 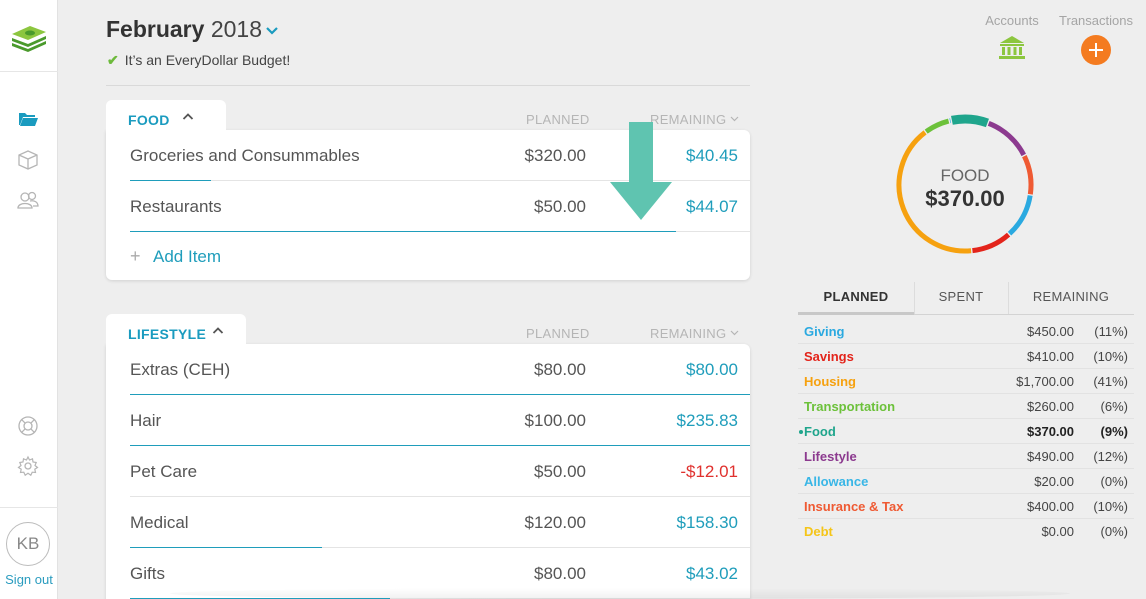 What do you see at coordinates (965, 198) in the screenshot?
I see `donut-category-amount: $370.00` at bounding box center [965, 198].